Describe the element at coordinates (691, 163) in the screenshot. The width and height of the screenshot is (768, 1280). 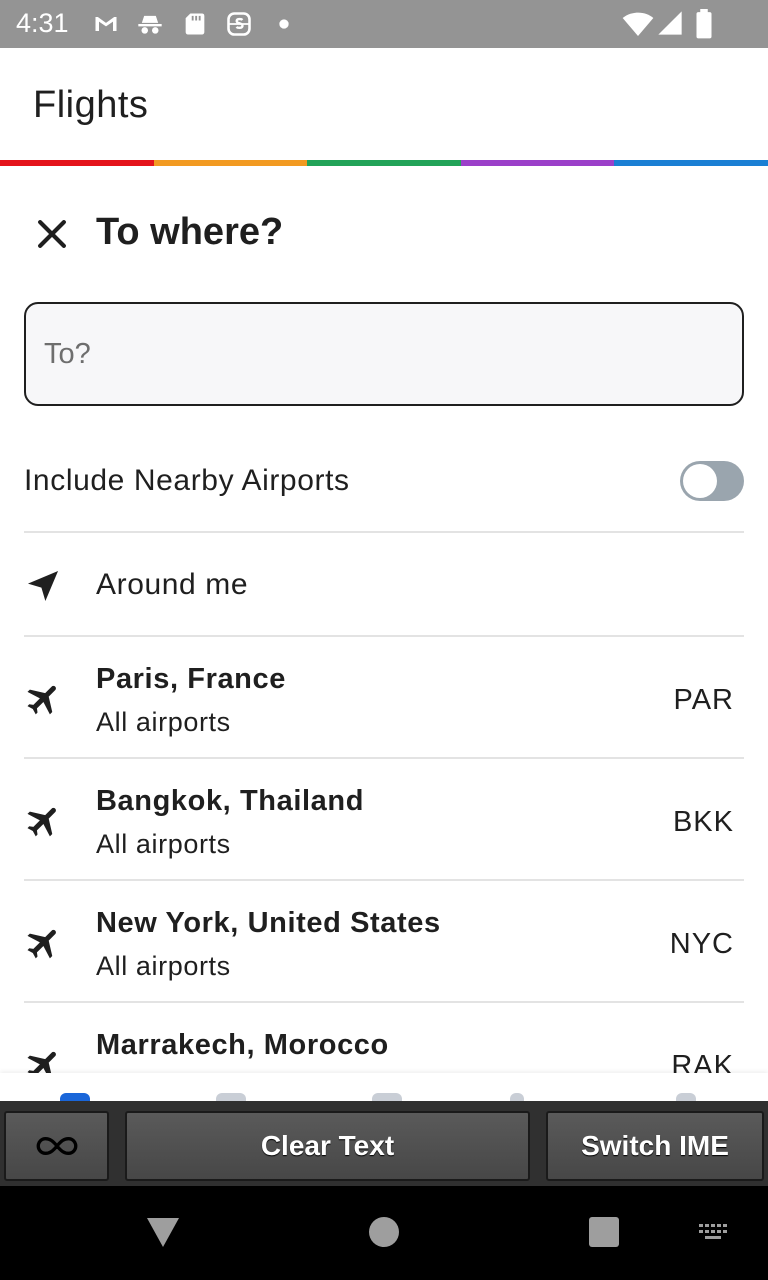
I see `rainbow-segment-blue` at that location.